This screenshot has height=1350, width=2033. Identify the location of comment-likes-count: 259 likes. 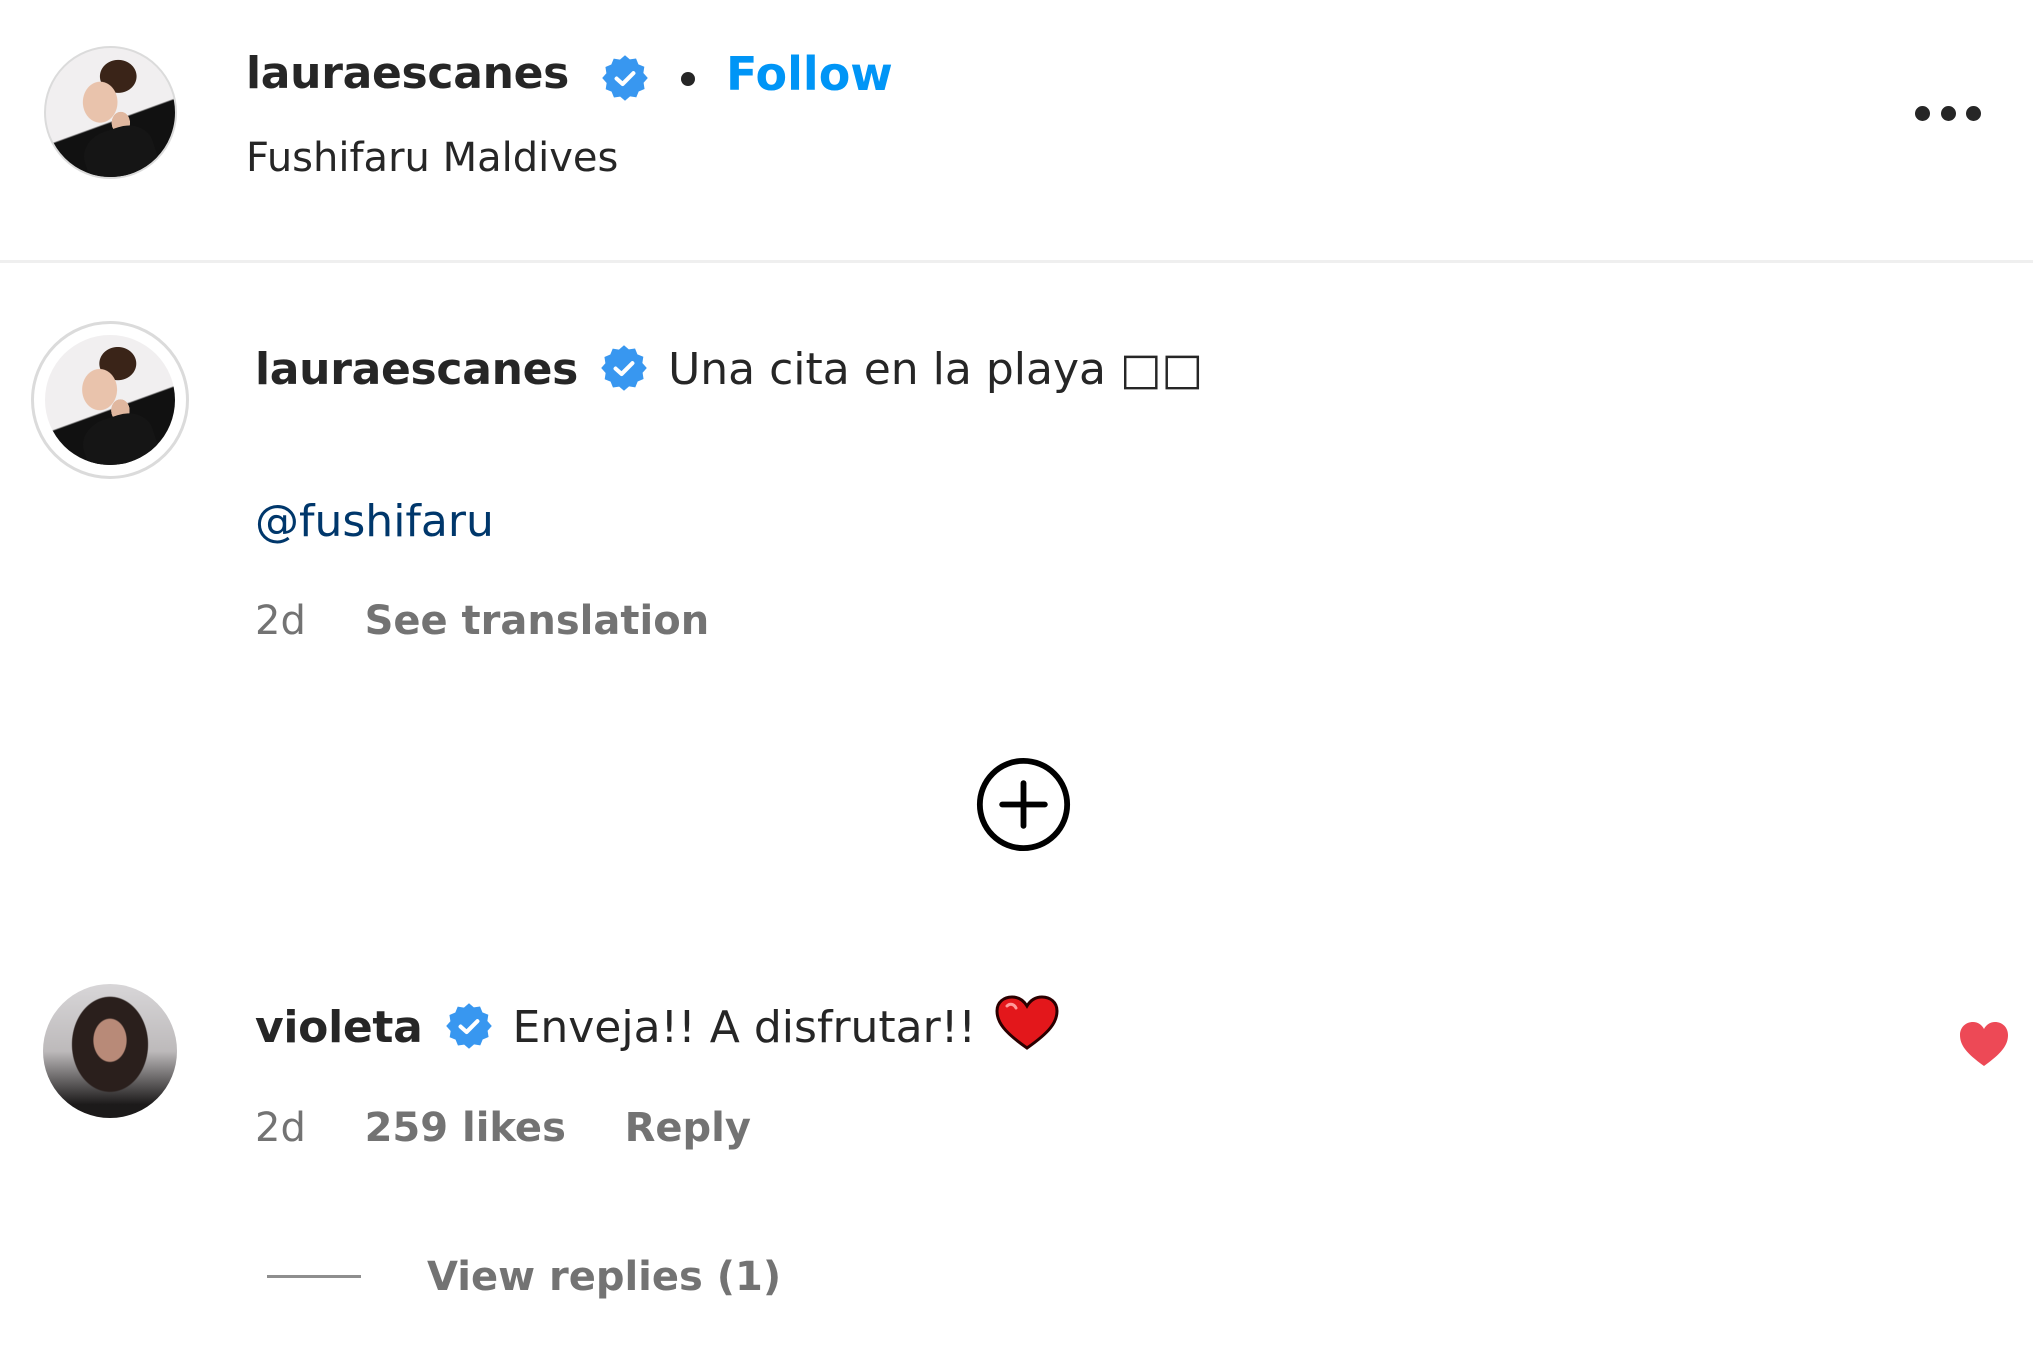
(465, 1128).